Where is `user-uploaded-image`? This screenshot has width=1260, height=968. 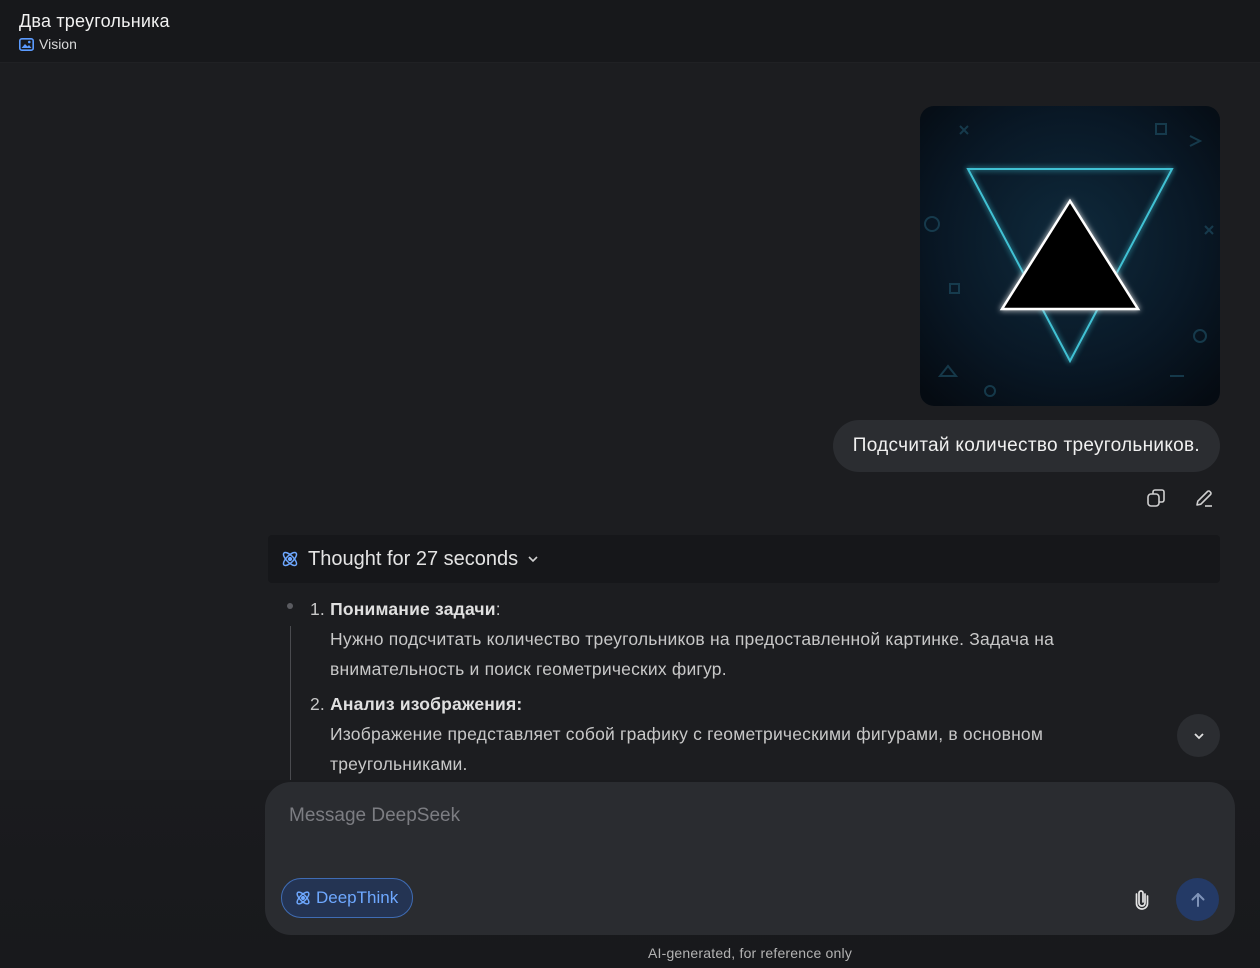
user-uploaded-image is located at coordinates (1070, 256).